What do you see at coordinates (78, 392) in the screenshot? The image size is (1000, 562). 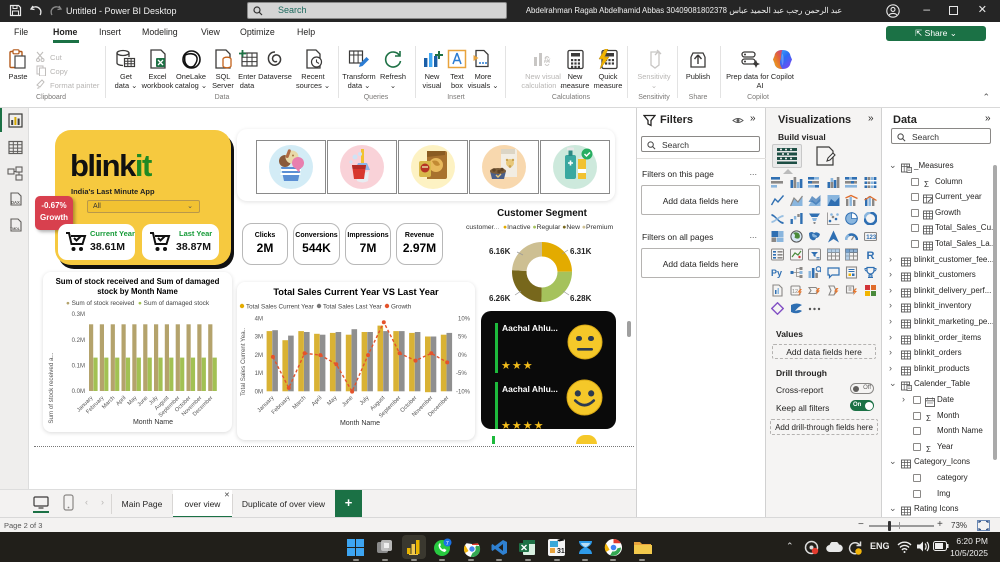 I see `svg-text: 0.0M` at bounding box center [78, 392].